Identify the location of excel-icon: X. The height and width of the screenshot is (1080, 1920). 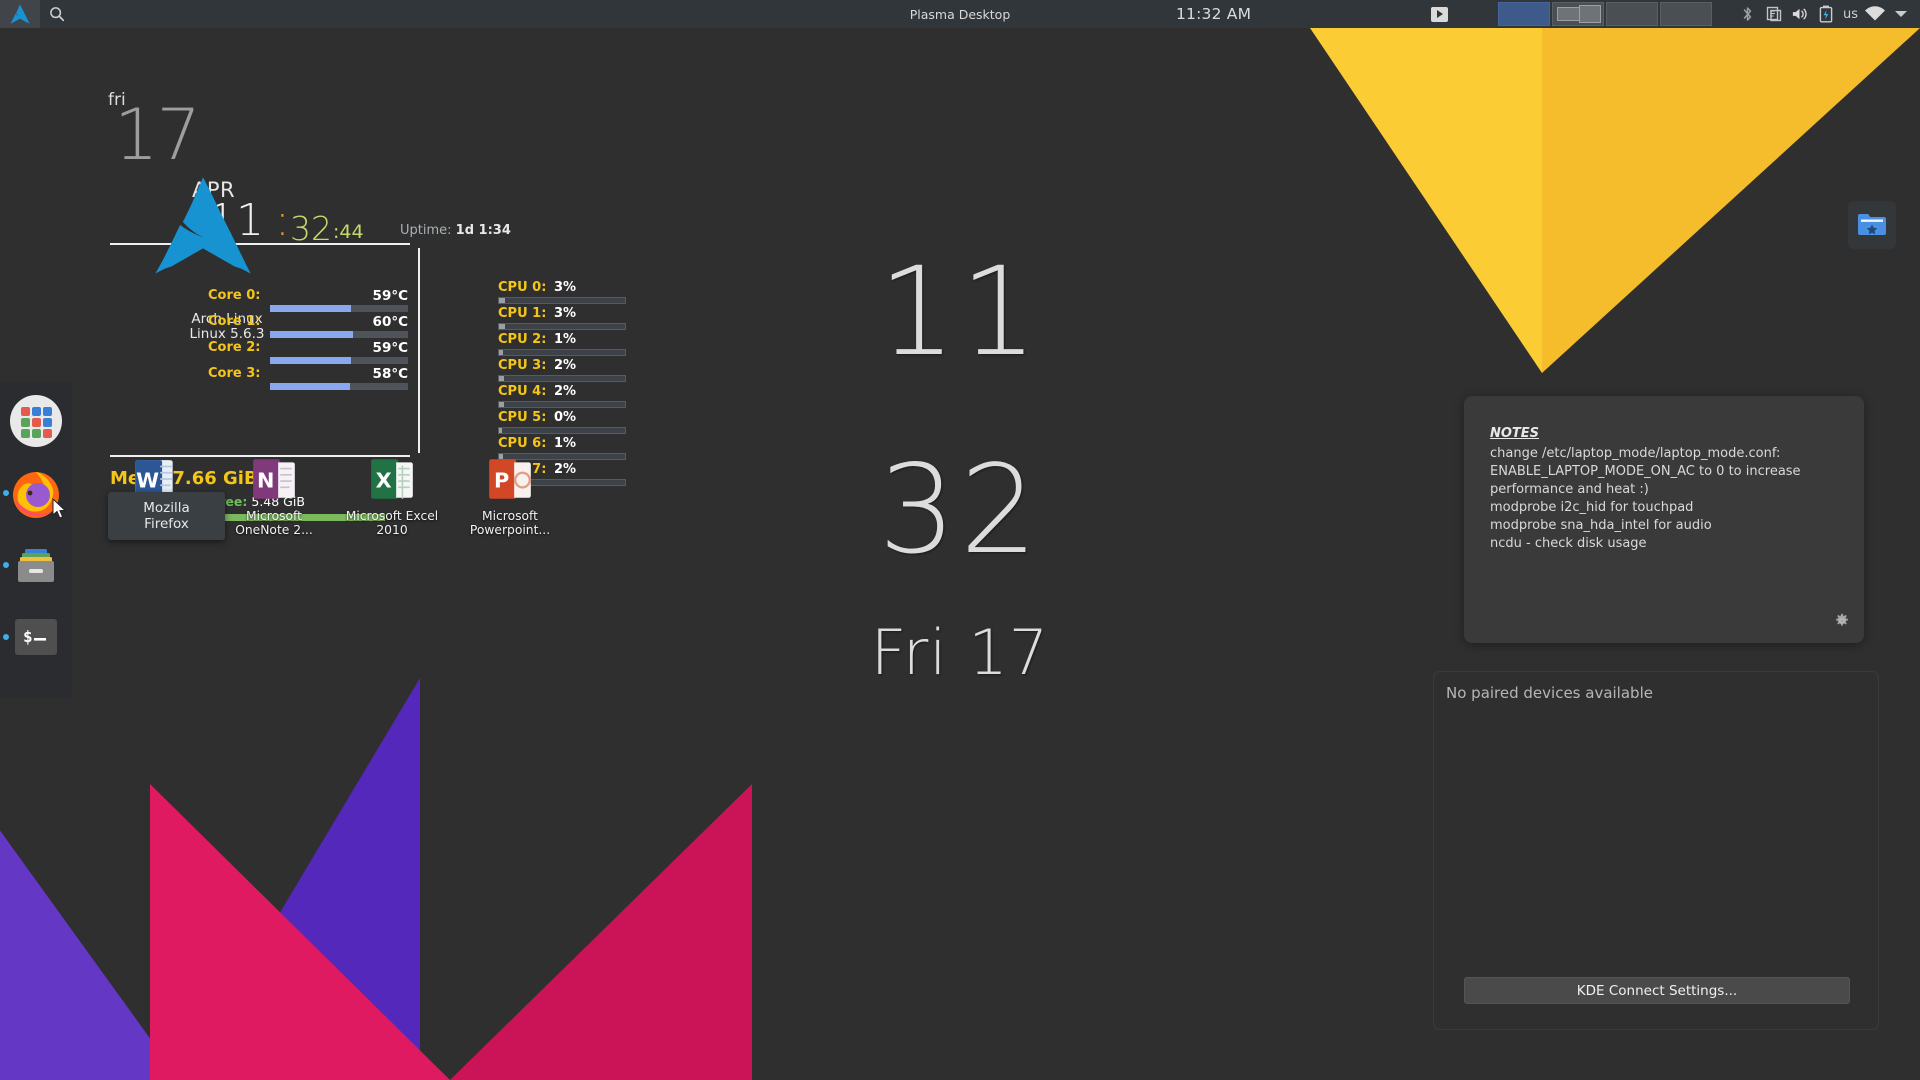
(392, 479).